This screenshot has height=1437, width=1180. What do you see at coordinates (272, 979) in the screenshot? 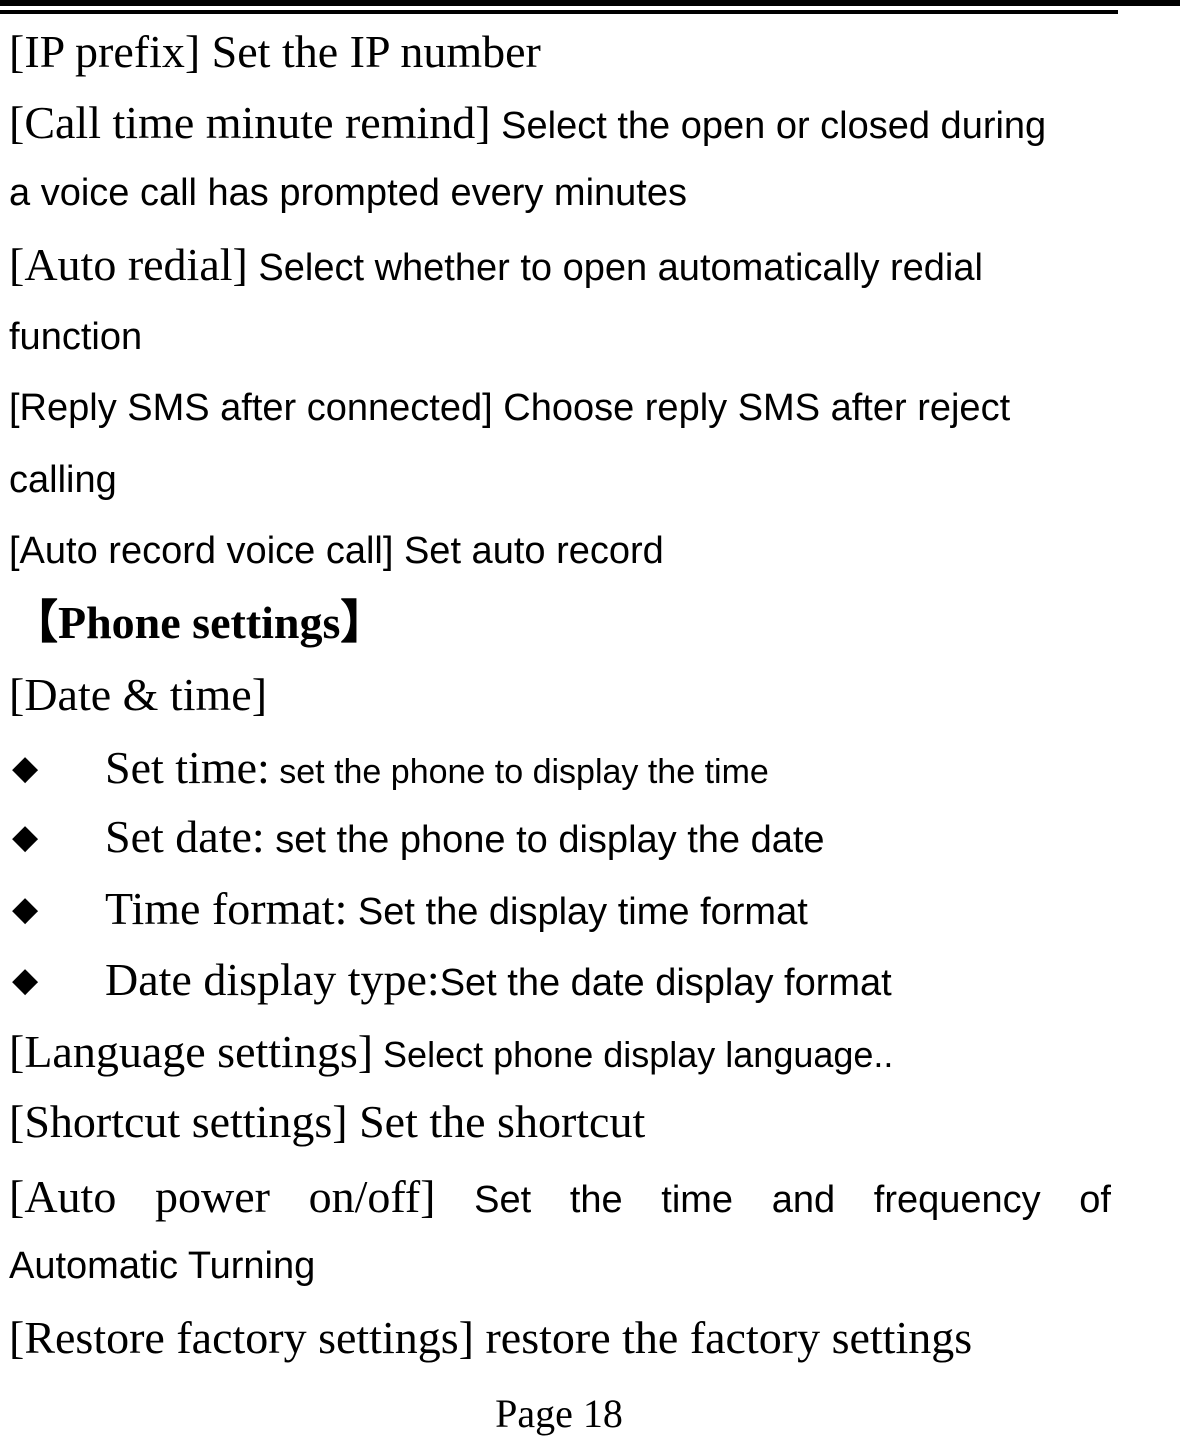
I see `bullet-term: Date display type:` at bounding box center [272, 979].